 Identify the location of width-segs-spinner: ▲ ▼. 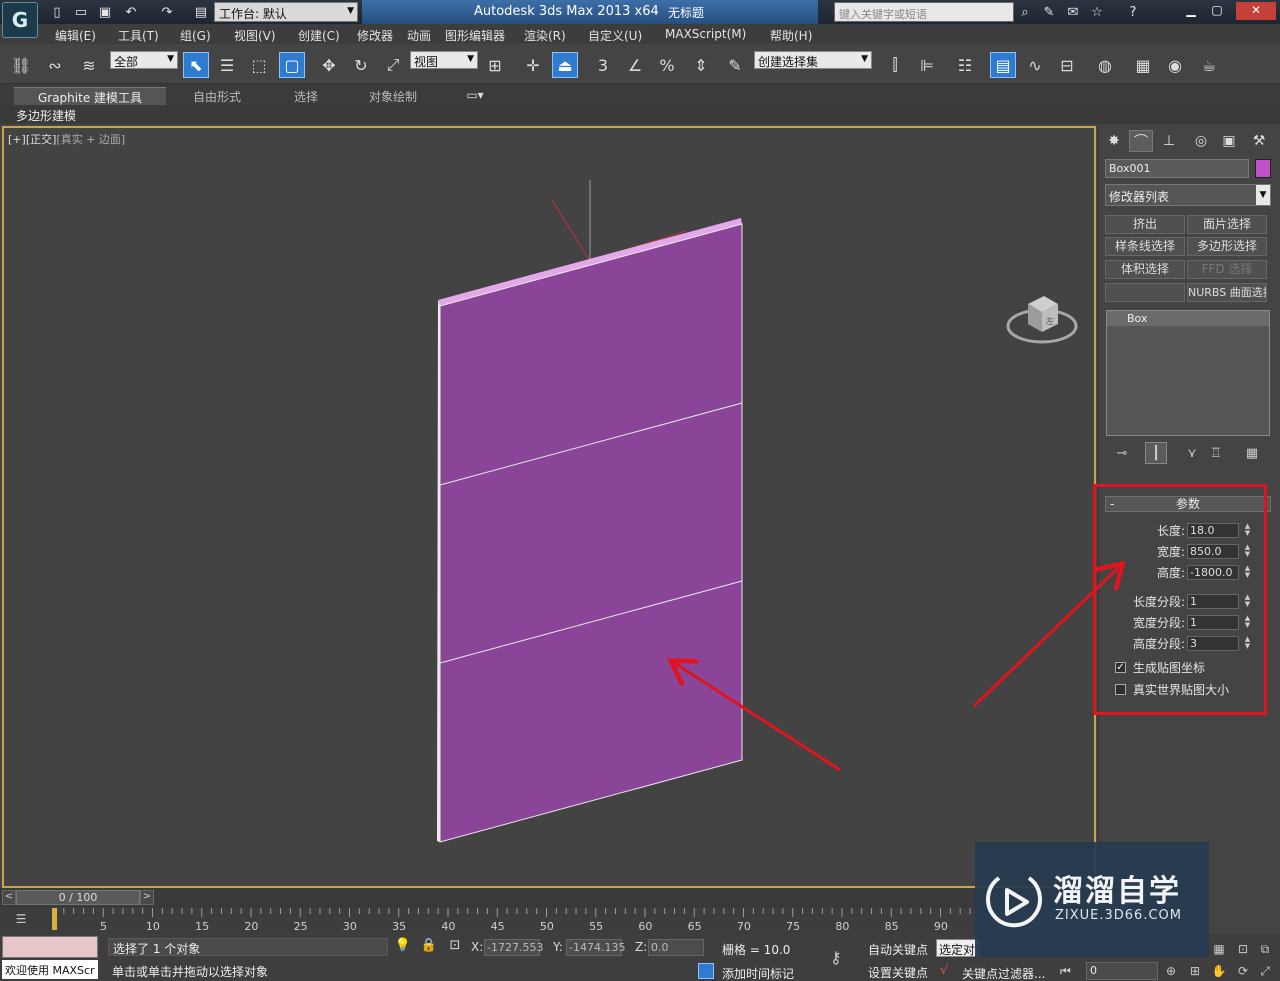
(1247, 622).